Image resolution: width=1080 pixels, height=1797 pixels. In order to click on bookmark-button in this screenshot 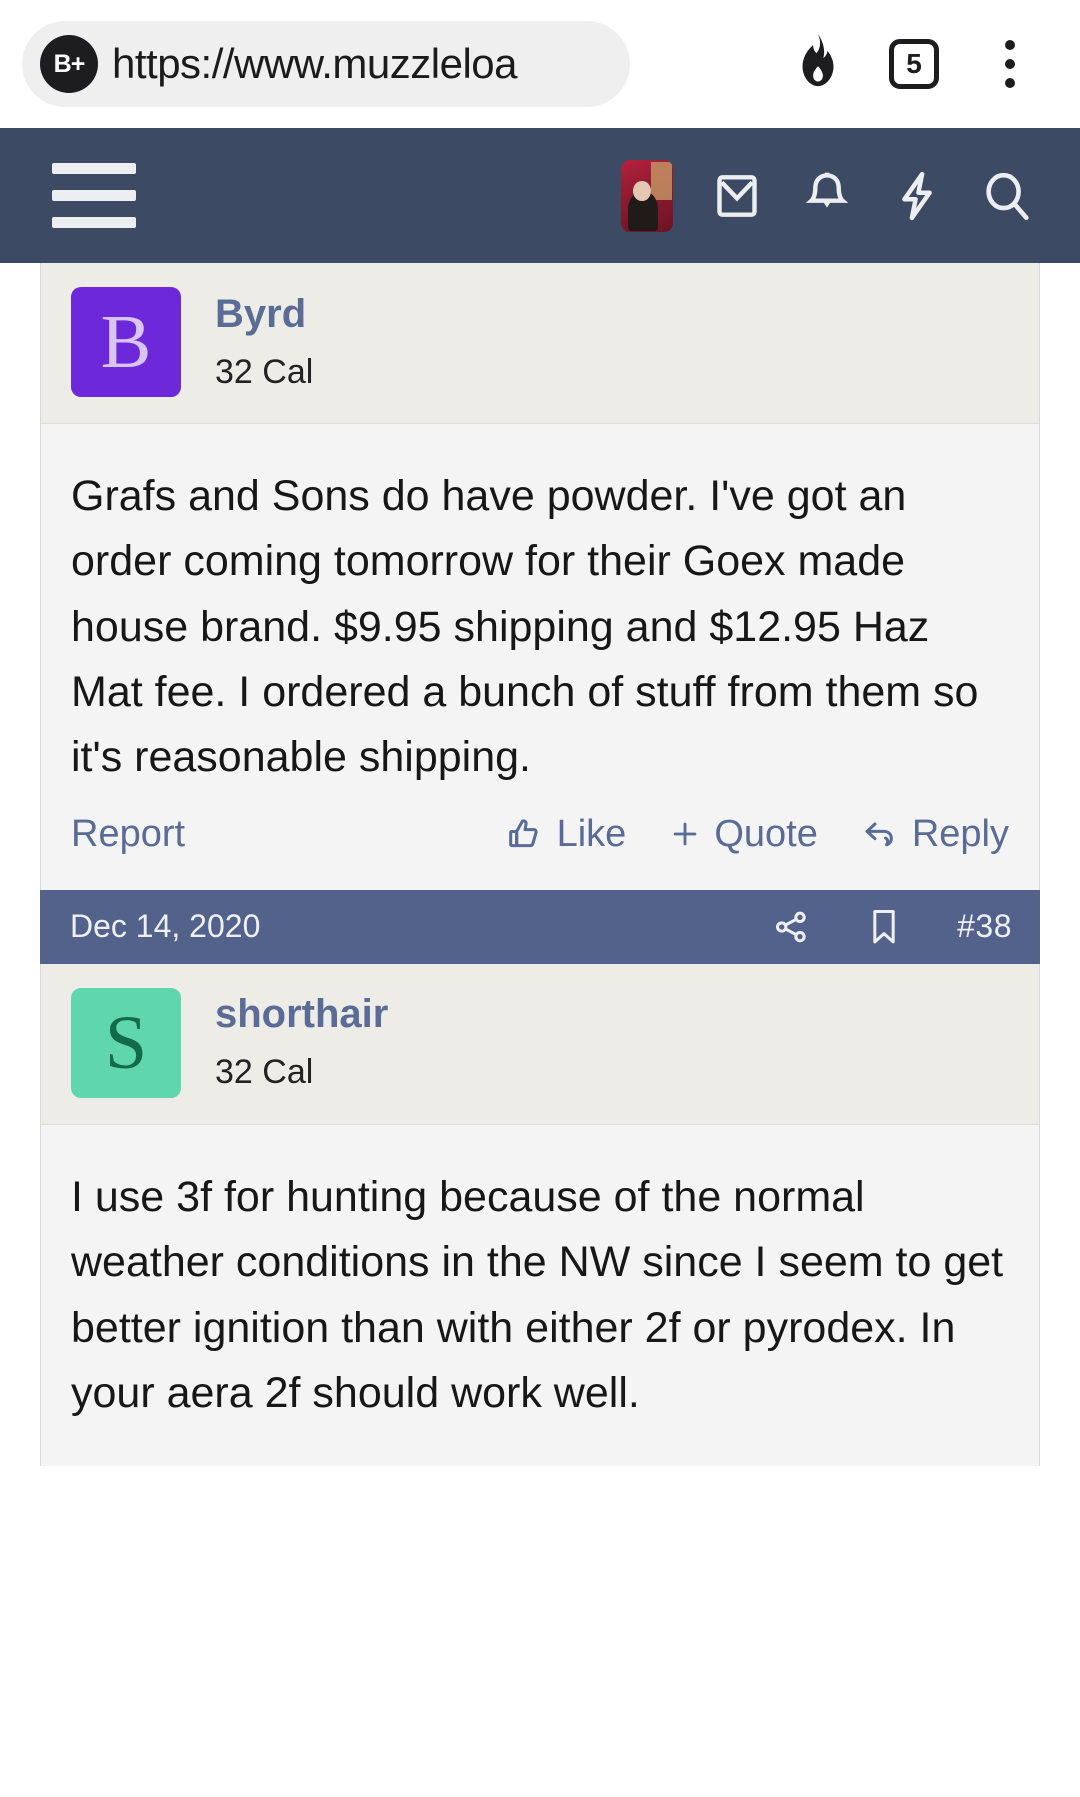, I will do `click(884, 927)`.